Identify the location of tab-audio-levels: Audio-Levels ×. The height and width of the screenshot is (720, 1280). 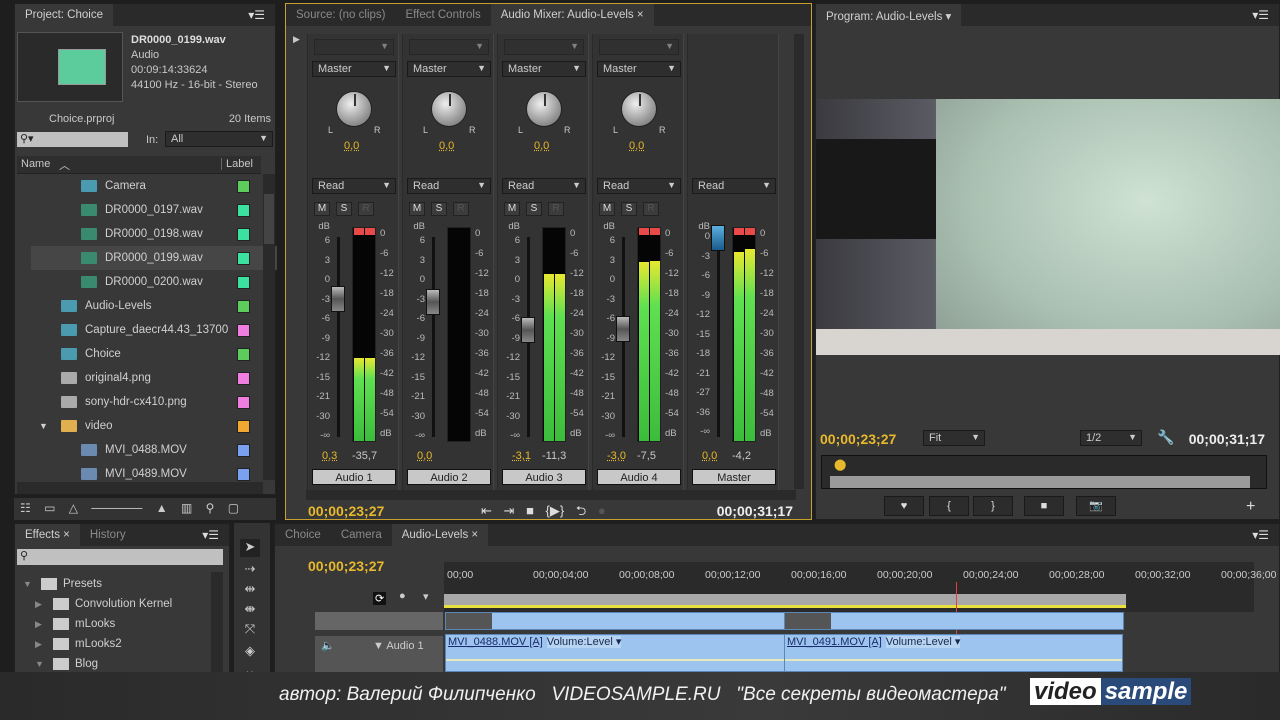
(440, 535).